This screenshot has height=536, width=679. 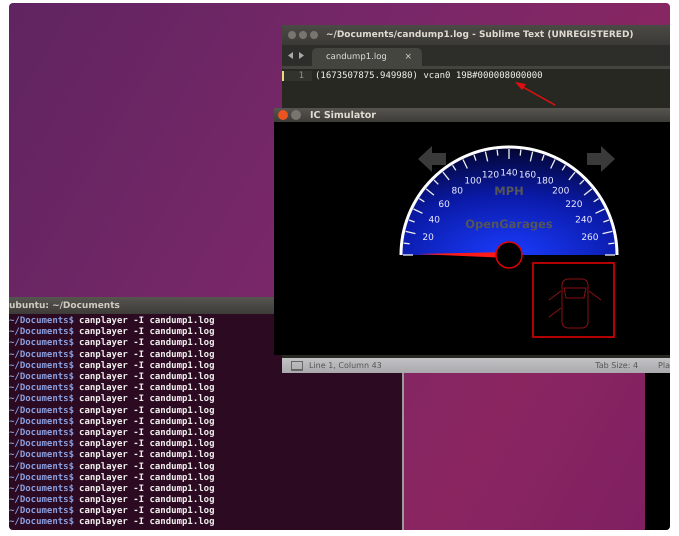 I want to click on close-tab-button: ×, so click(x=408, y=57).